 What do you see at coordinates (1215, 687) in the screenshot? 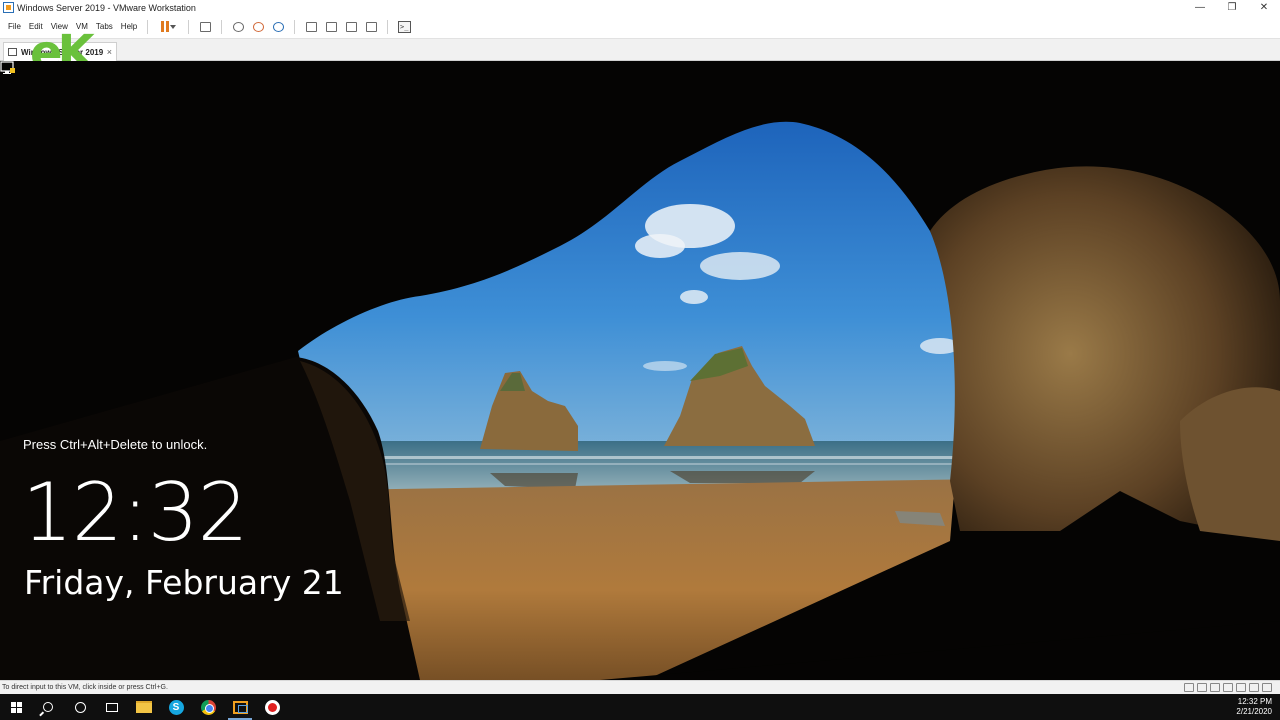
I see `network-adapter-icon` at bounding box center [1215, 687].